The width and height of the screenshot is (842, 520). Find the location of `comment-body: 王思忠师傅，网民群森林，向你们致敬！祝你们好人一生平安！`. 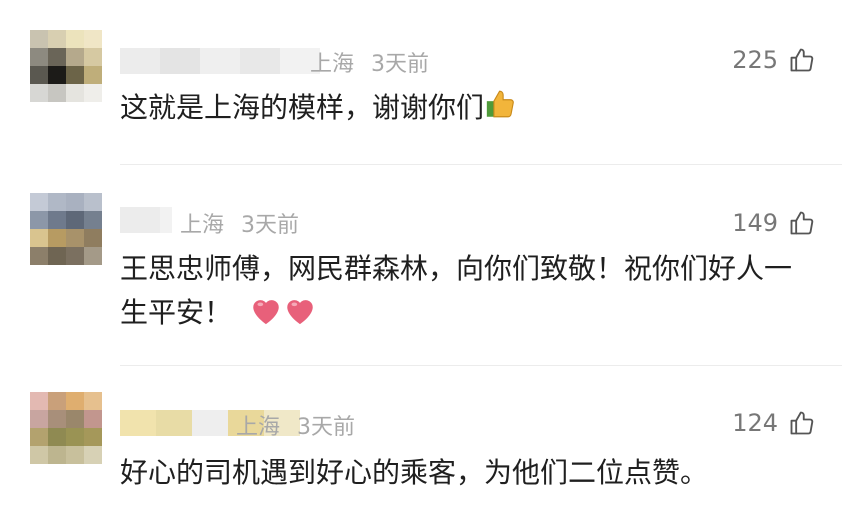

comment-body: 王思忠师傅，网民群森林，向你们致敬！祝你们好人一生平安！ is located at coordinates (456, 290).